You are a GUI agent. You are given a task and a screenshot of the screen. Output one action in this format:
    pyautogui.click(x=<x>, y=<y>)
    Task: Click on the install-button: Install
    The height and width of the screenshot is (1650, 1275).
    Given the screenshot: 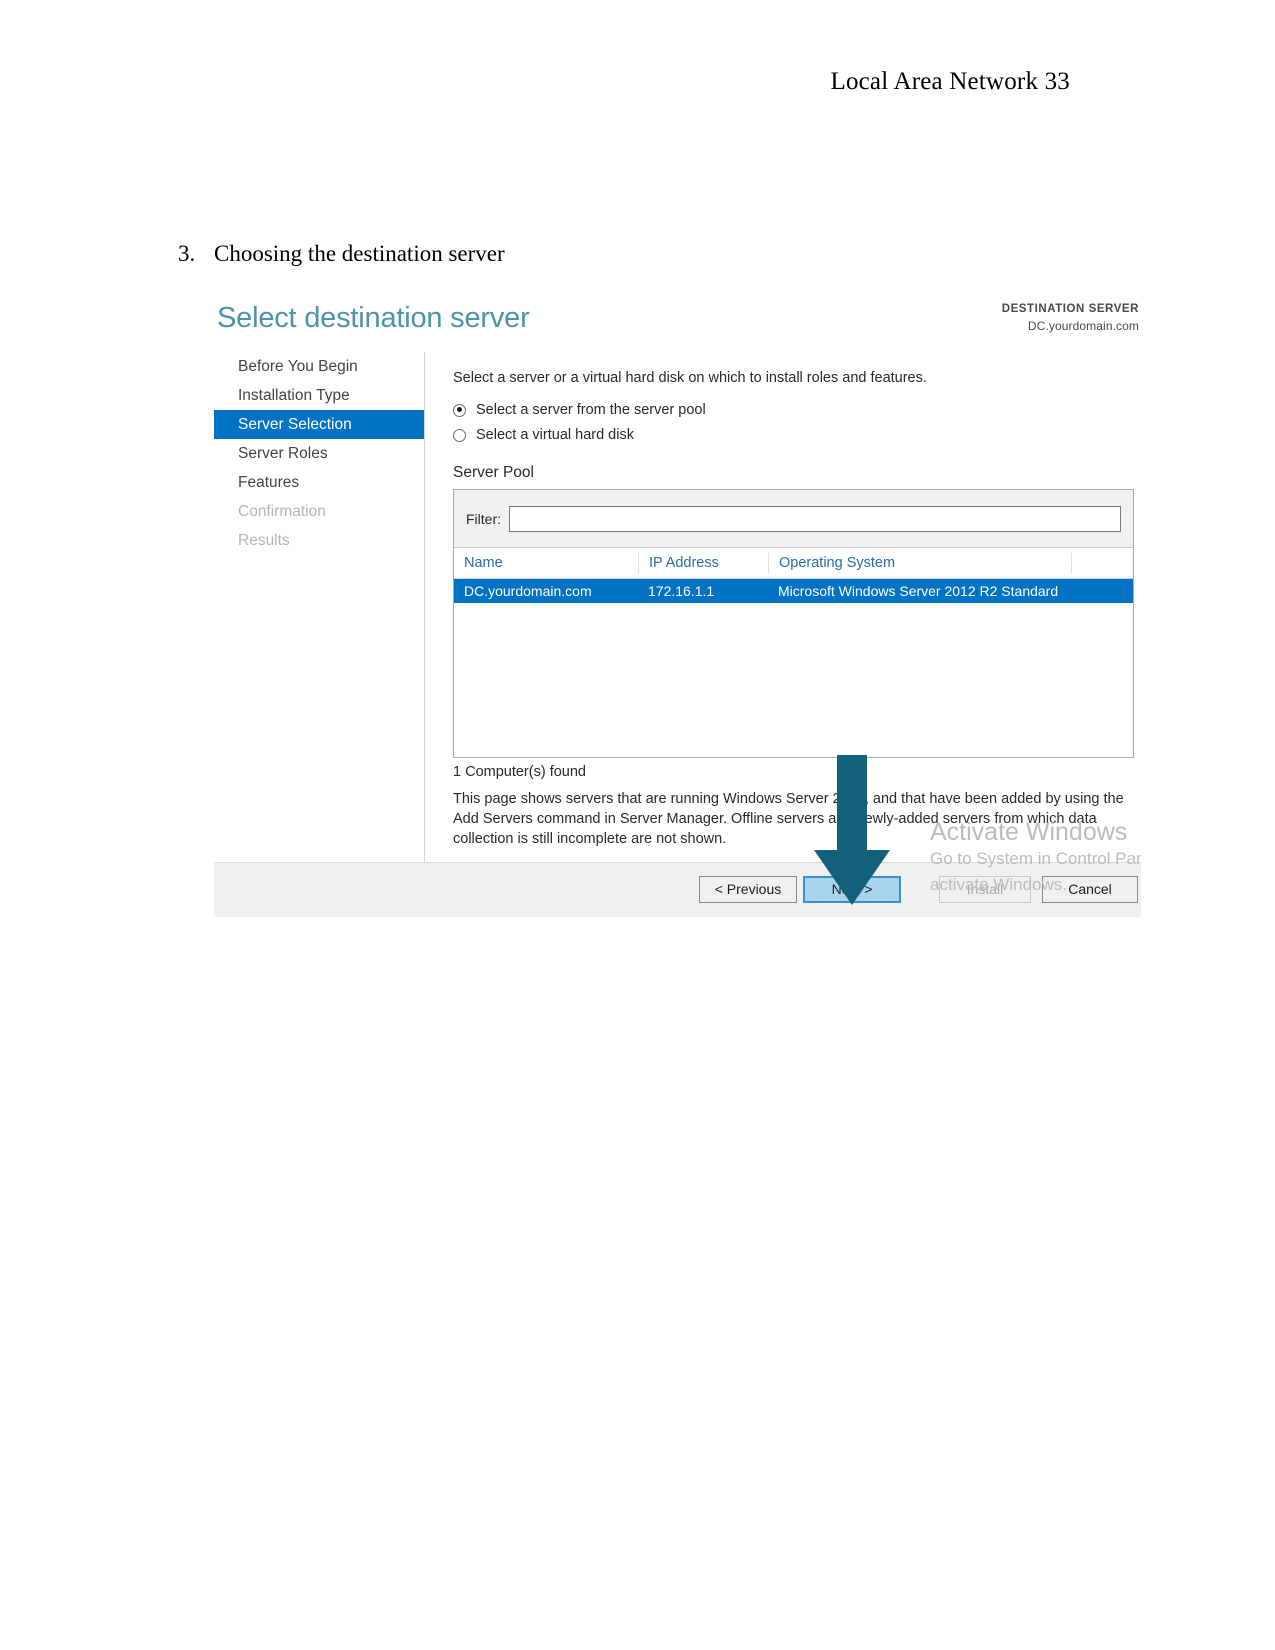 What is the action you would take?
    pyautogui.click(x=985, y=889)
    